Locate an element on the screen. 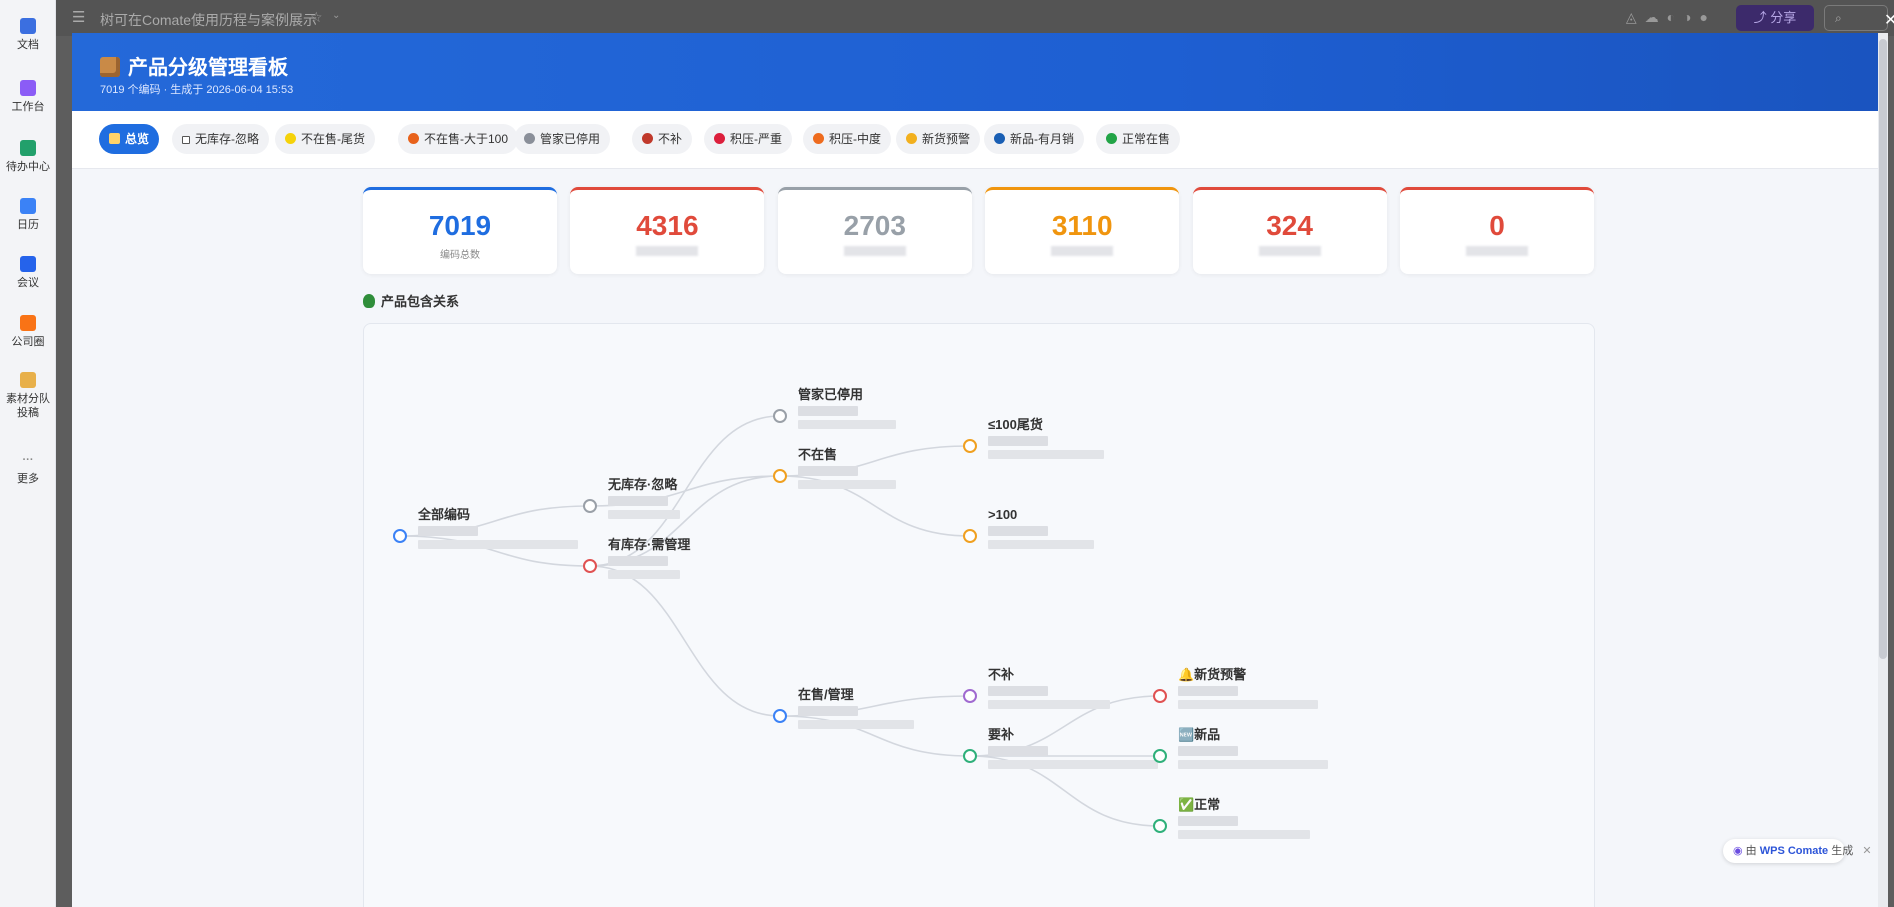 The height and width of the screenshot is (907, 1894). tree-node-label: 🔔新货预警 is located at coordinates (1212, 674).